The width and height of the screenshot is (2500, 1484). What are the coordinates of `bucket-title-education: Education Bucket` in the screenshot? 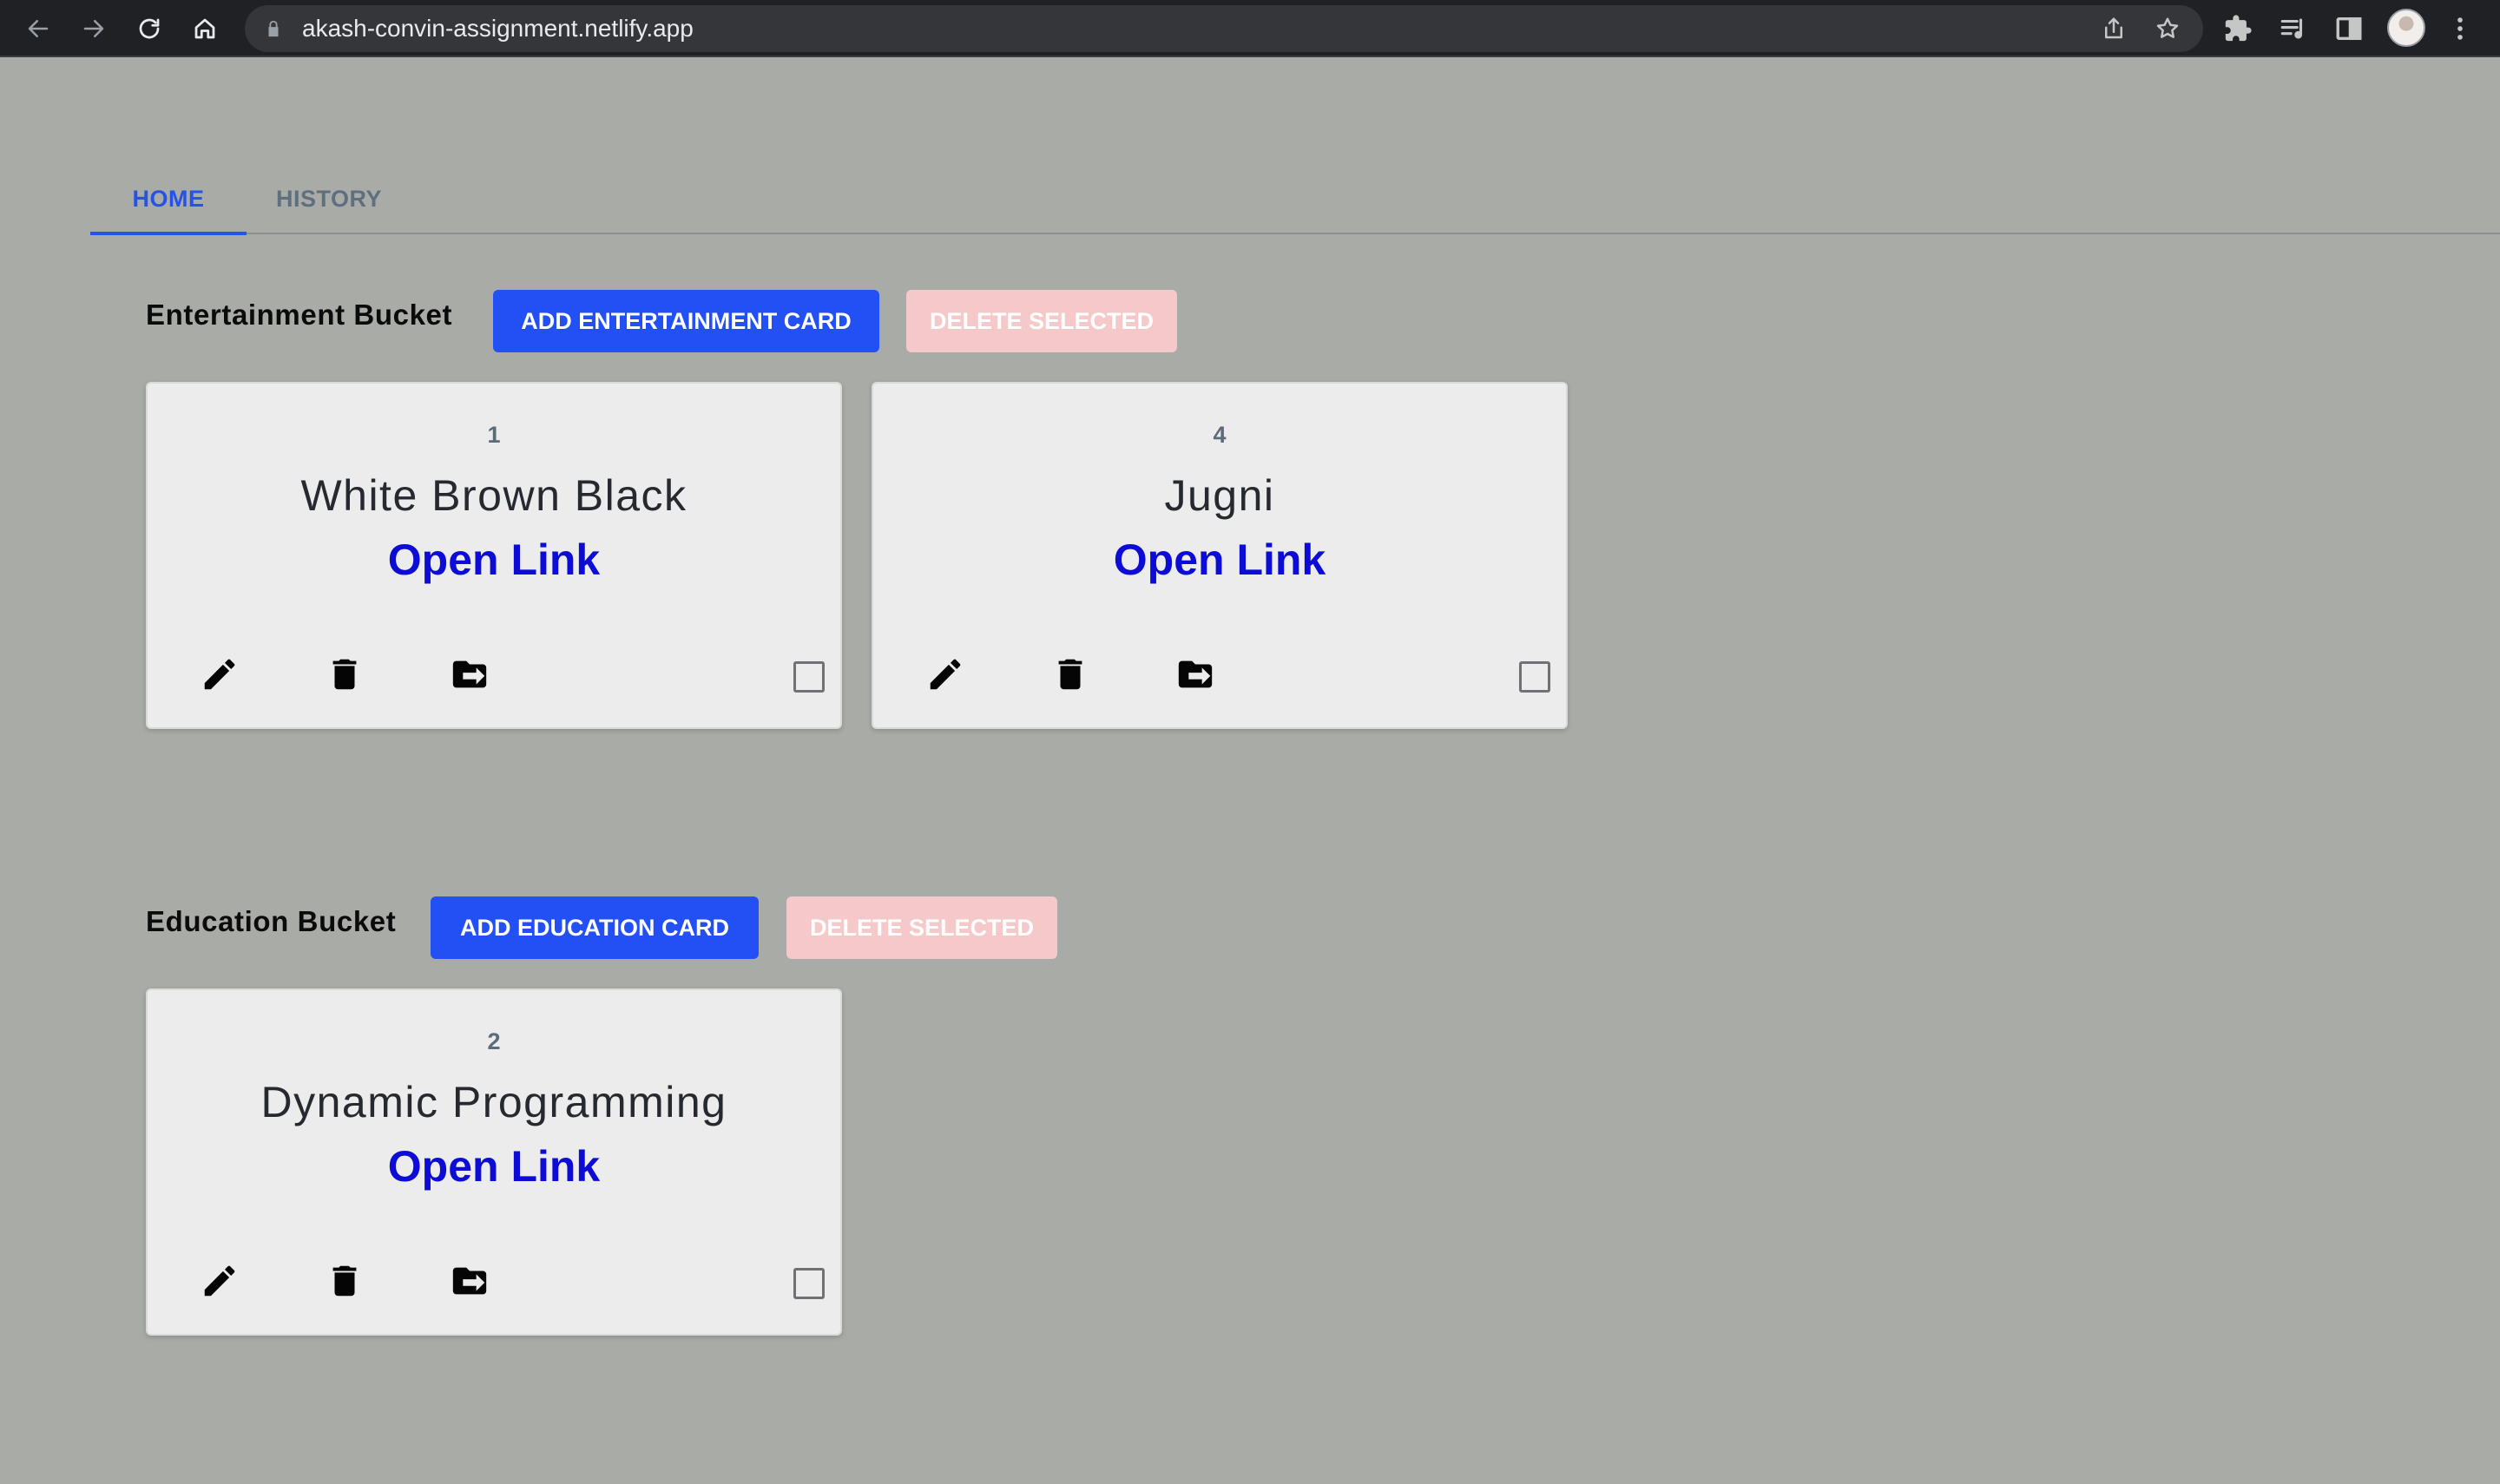 It's located at (271, 921).